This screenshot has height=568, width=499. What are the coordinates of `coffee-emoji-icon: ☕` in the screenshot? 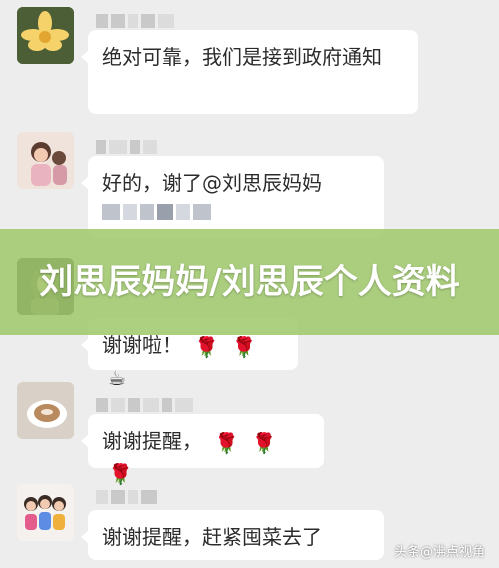 It's located at (117, 378).